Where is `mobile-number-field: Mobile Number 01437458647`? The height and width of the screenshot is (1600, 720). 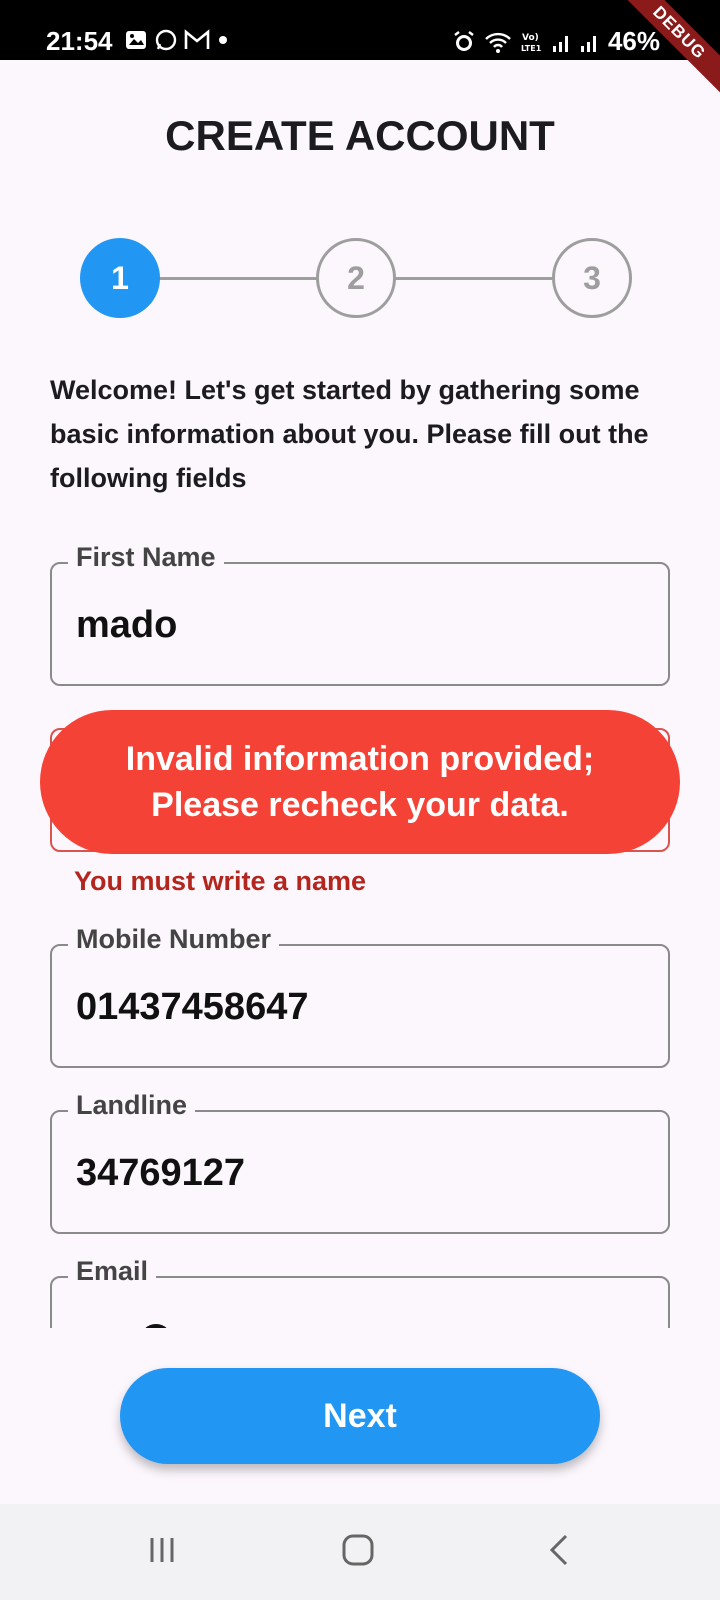 mobile-number-field: Mobile Number 01437458647 is located at coordinates (360, 996).